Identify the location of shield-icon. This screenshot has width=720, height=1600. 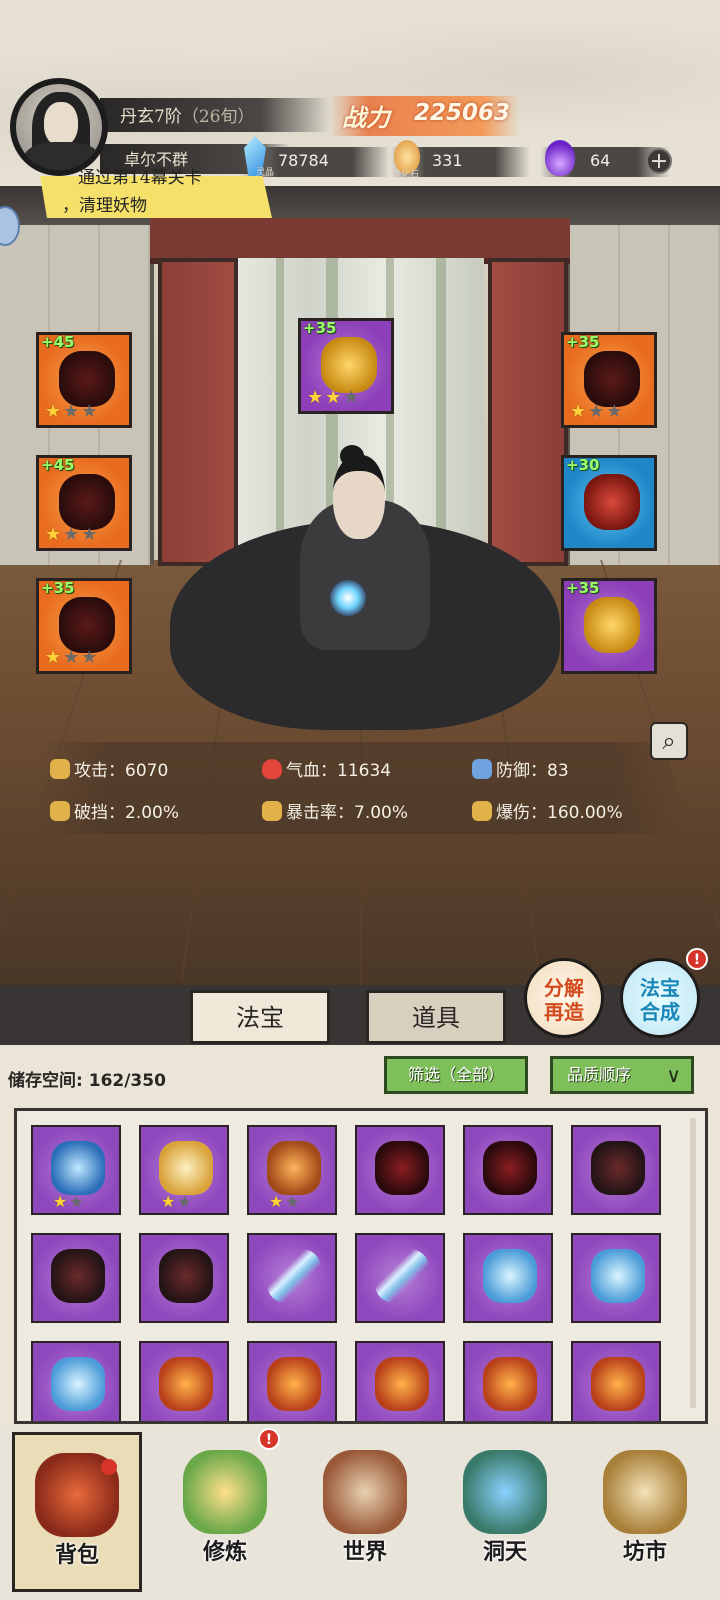
(482, 769).